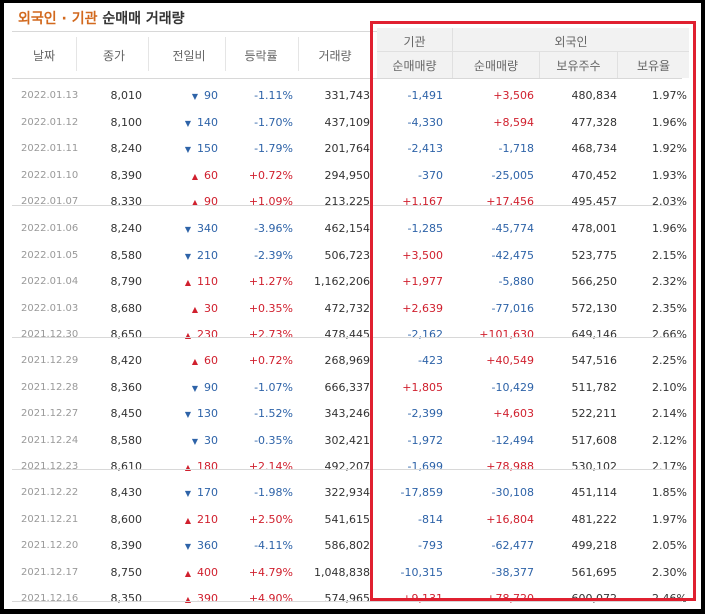 The height and width of the screenshot is (614, 705). I want to click on cell-close: 8,790, so click(126, 281).